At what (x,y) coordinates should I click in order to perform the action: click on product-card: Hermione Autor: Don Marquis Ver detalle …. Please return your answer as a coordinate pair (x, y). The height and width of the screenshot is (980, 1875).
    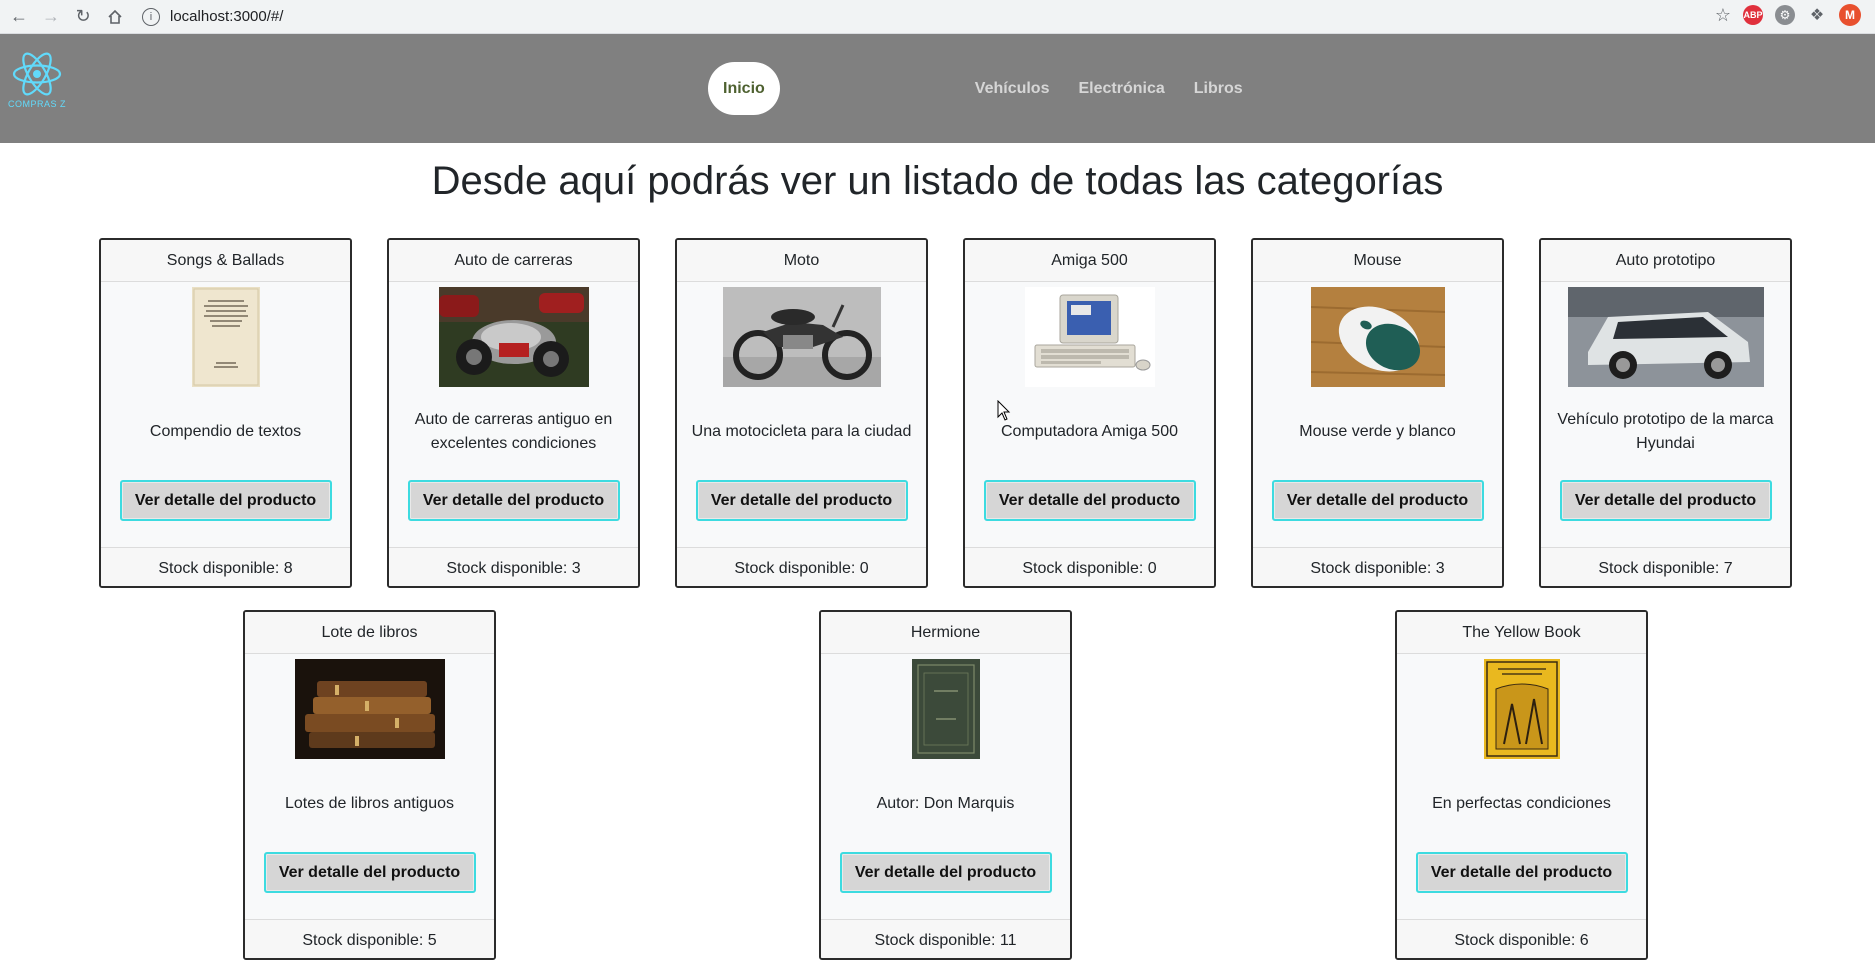
    Looking at the image, I should click on (945, 785).